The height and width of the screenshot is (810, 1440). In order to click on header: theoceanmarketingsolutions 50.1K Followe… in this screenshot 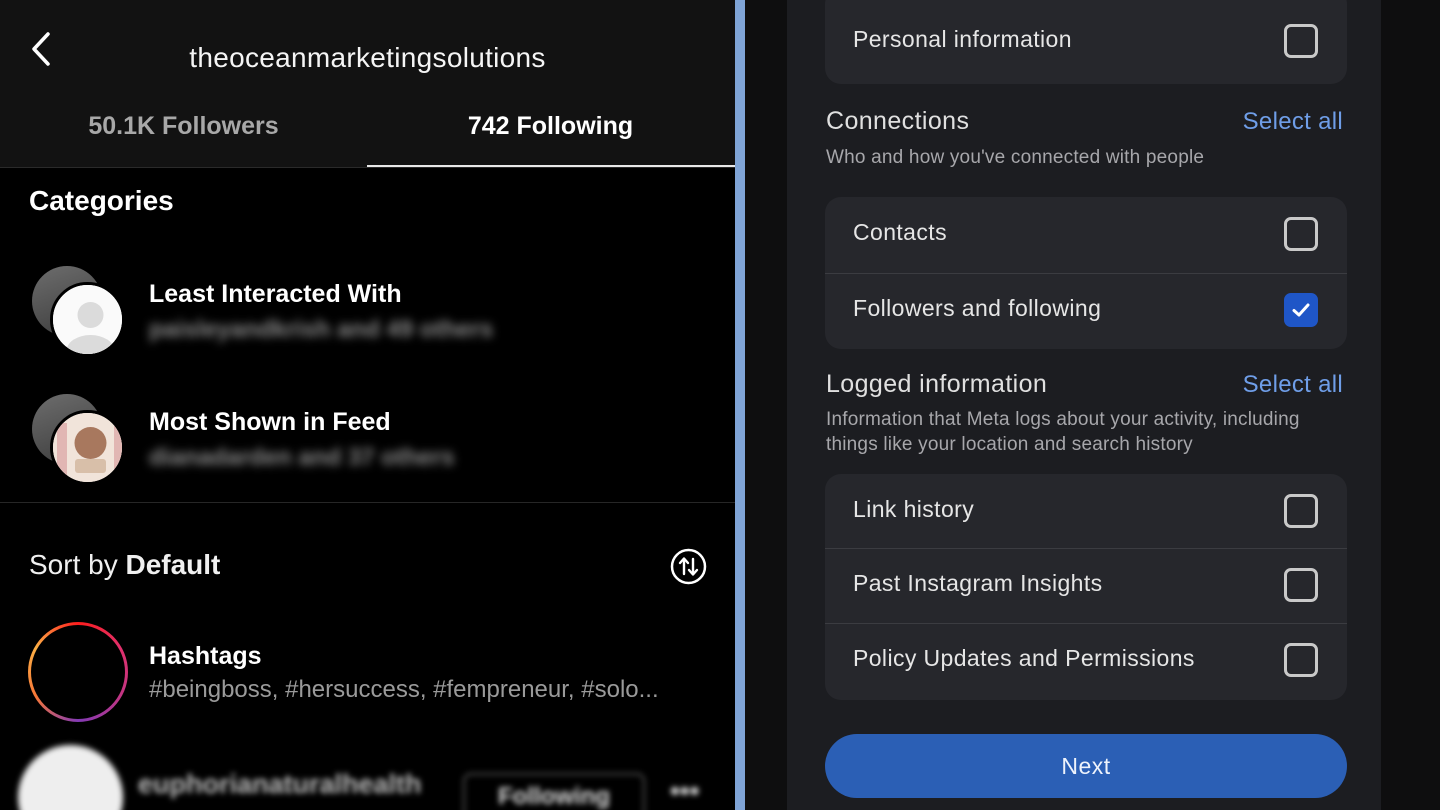, I will do `click(367, 84)`.